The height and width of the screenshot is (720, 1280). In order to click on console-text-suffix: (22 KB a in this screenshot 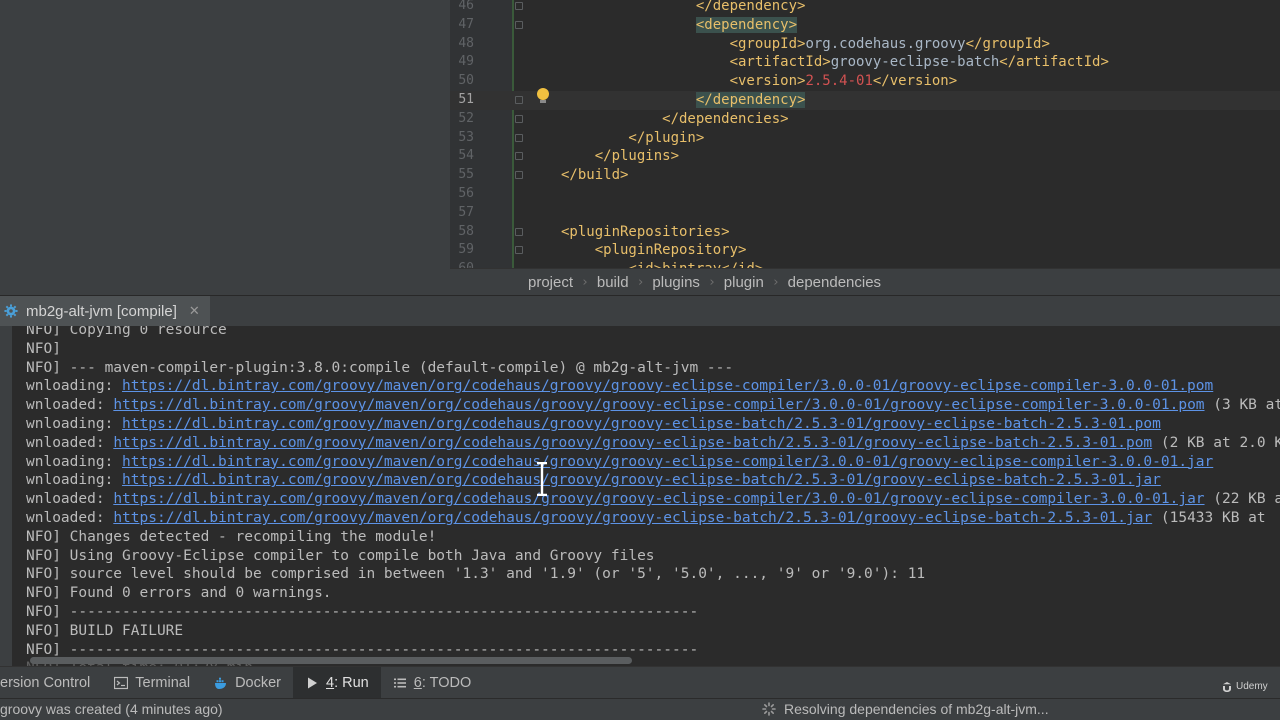, I will do `click(1242, 499)`.